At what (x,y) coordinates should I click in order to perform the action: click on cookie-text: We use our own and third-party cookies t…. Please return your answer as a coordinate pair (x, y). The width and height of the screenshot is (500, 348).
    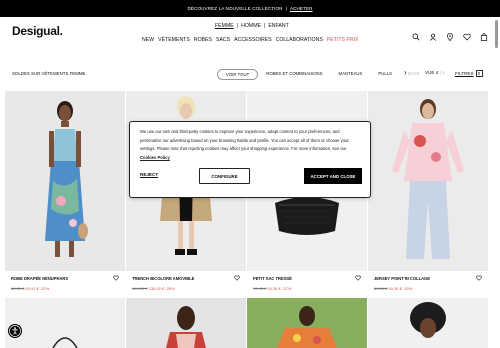
    Looking at the image, I should click on (244, 140).